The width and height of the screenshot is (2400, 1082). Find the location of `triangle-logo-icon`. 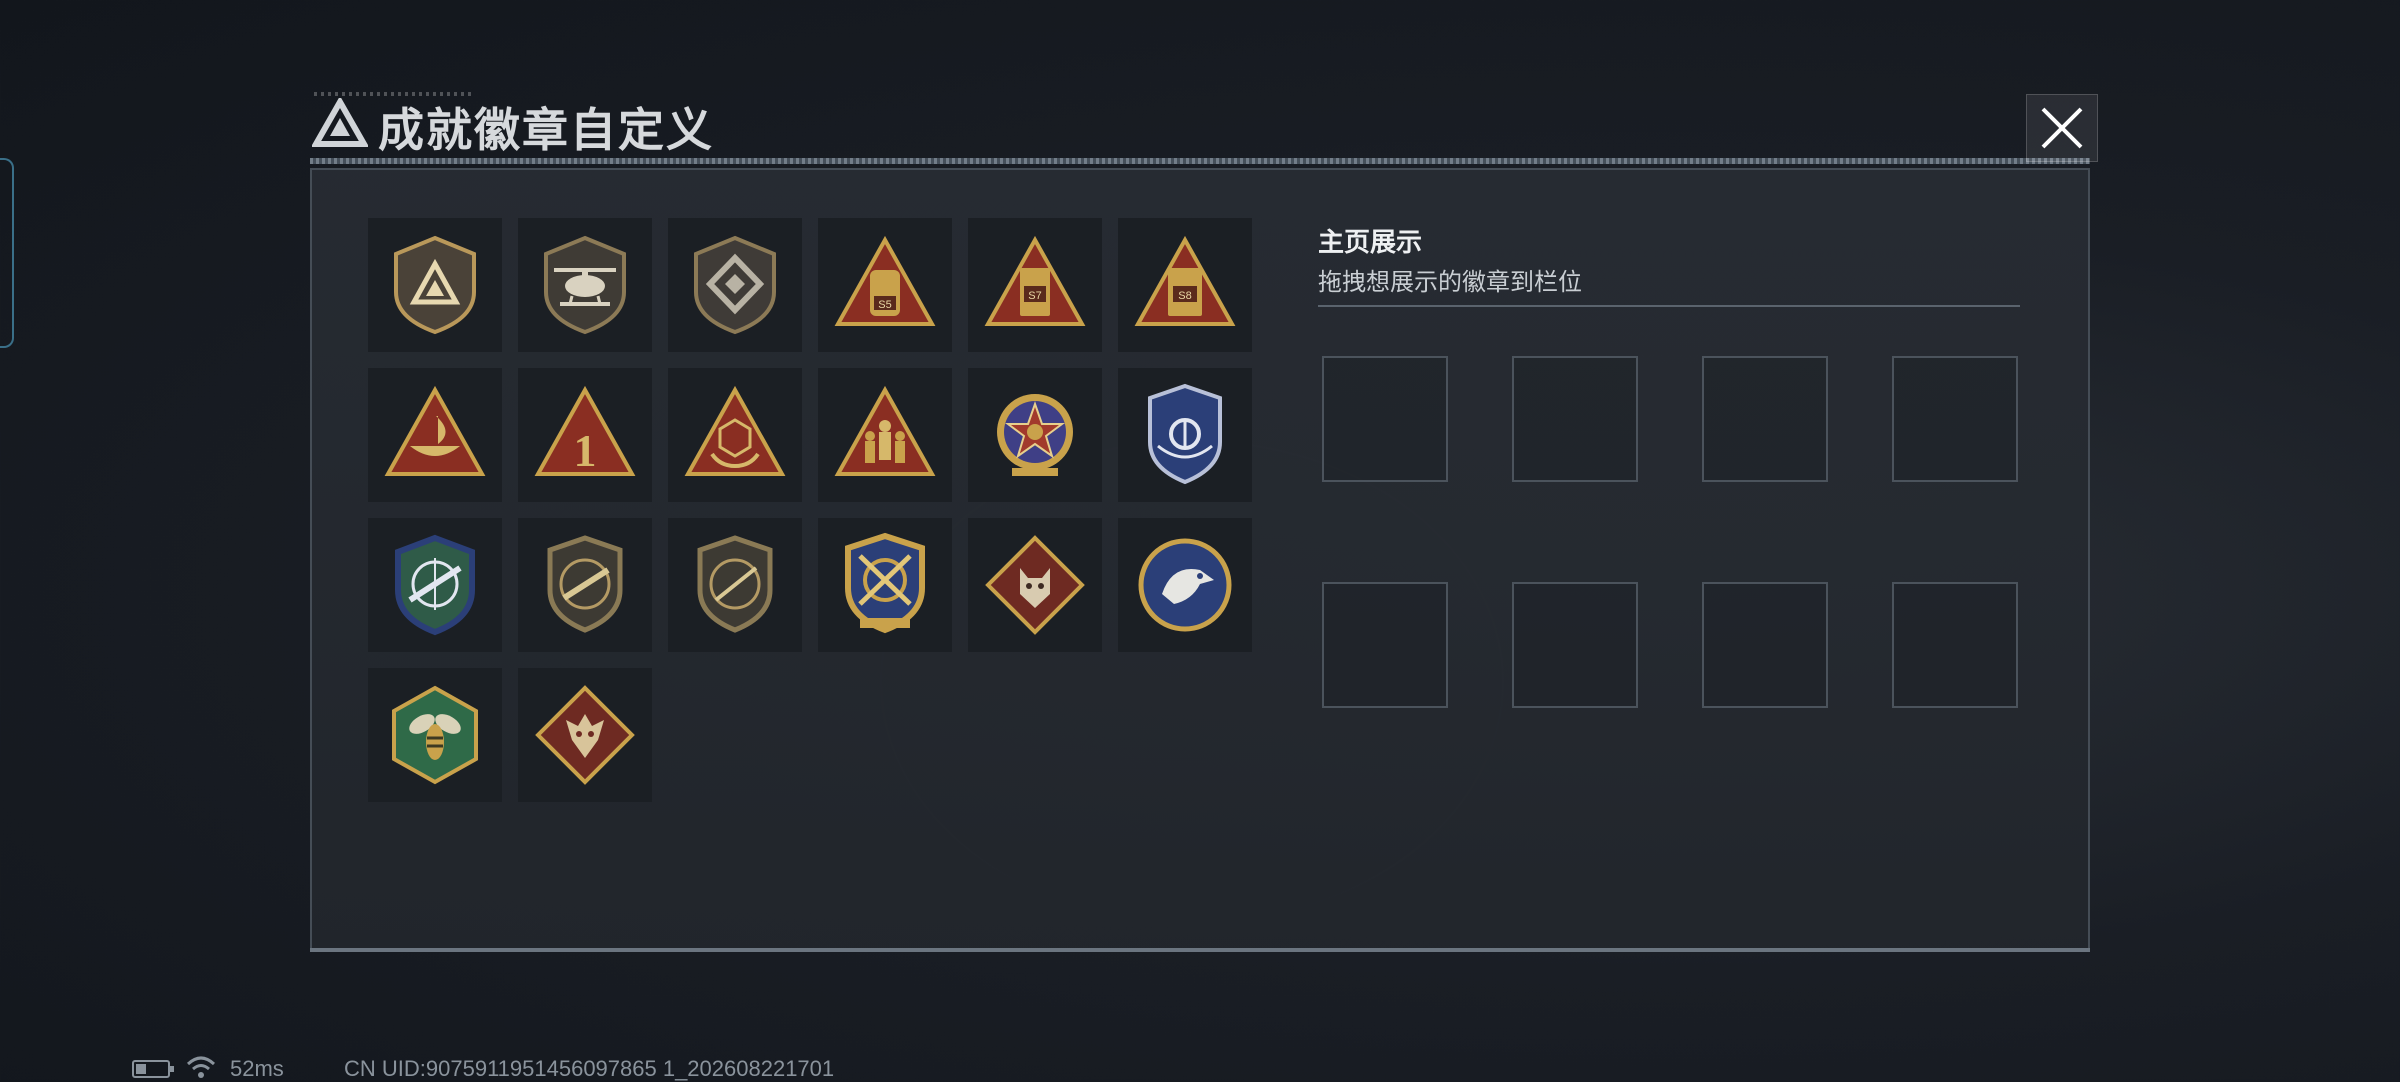

triangle-logo-icon is located at coordinates (340, 122).